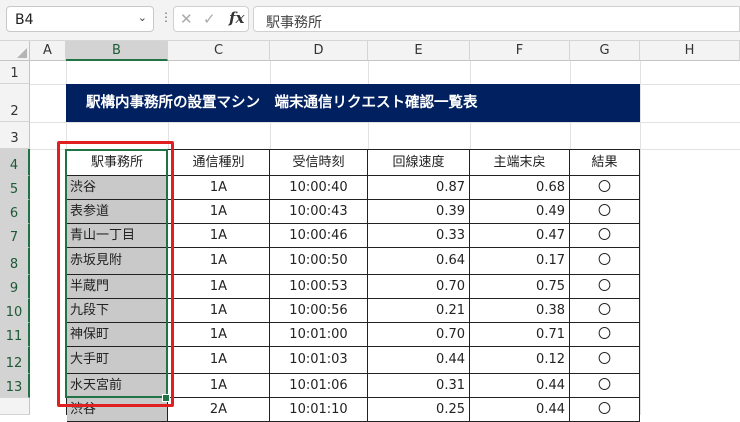 The width and height of the screenshot is (740, 422). Describe the element at coordinates (319, 287) in the screenshot. I see `cell-time: 10:00:53` at that location.